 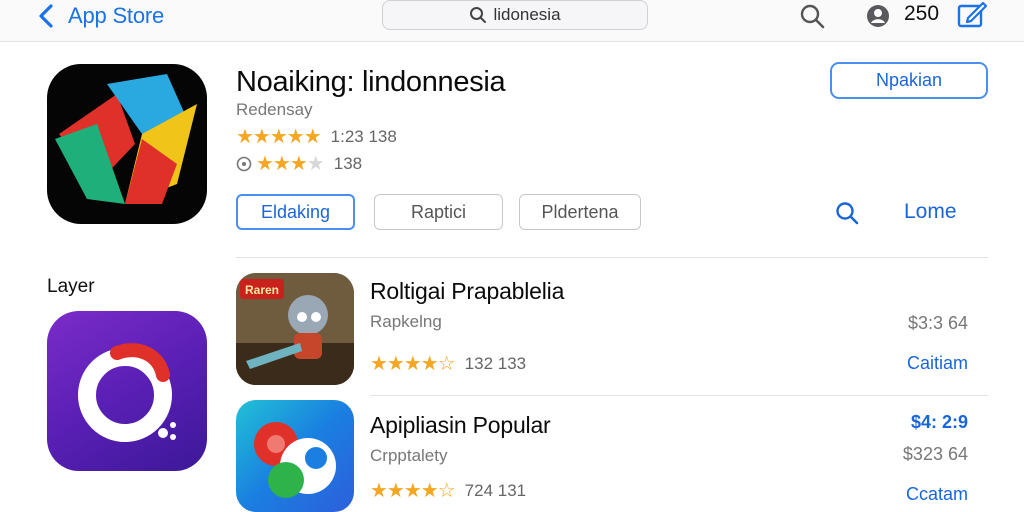 I want to click on row-2-action: Ccatam, so click(x=937, y=494).